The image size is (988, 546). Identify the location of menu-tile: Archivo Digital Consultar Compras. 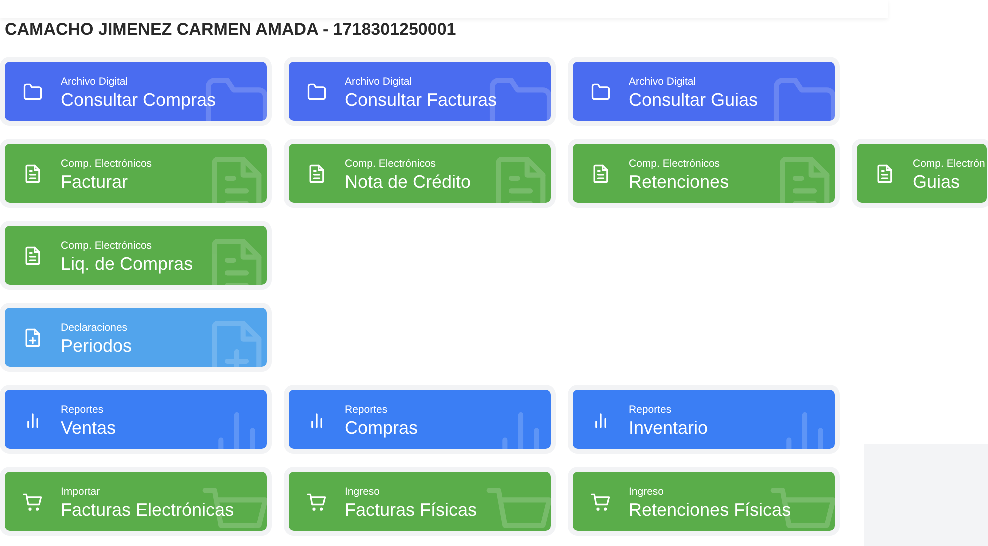
(136, 91).